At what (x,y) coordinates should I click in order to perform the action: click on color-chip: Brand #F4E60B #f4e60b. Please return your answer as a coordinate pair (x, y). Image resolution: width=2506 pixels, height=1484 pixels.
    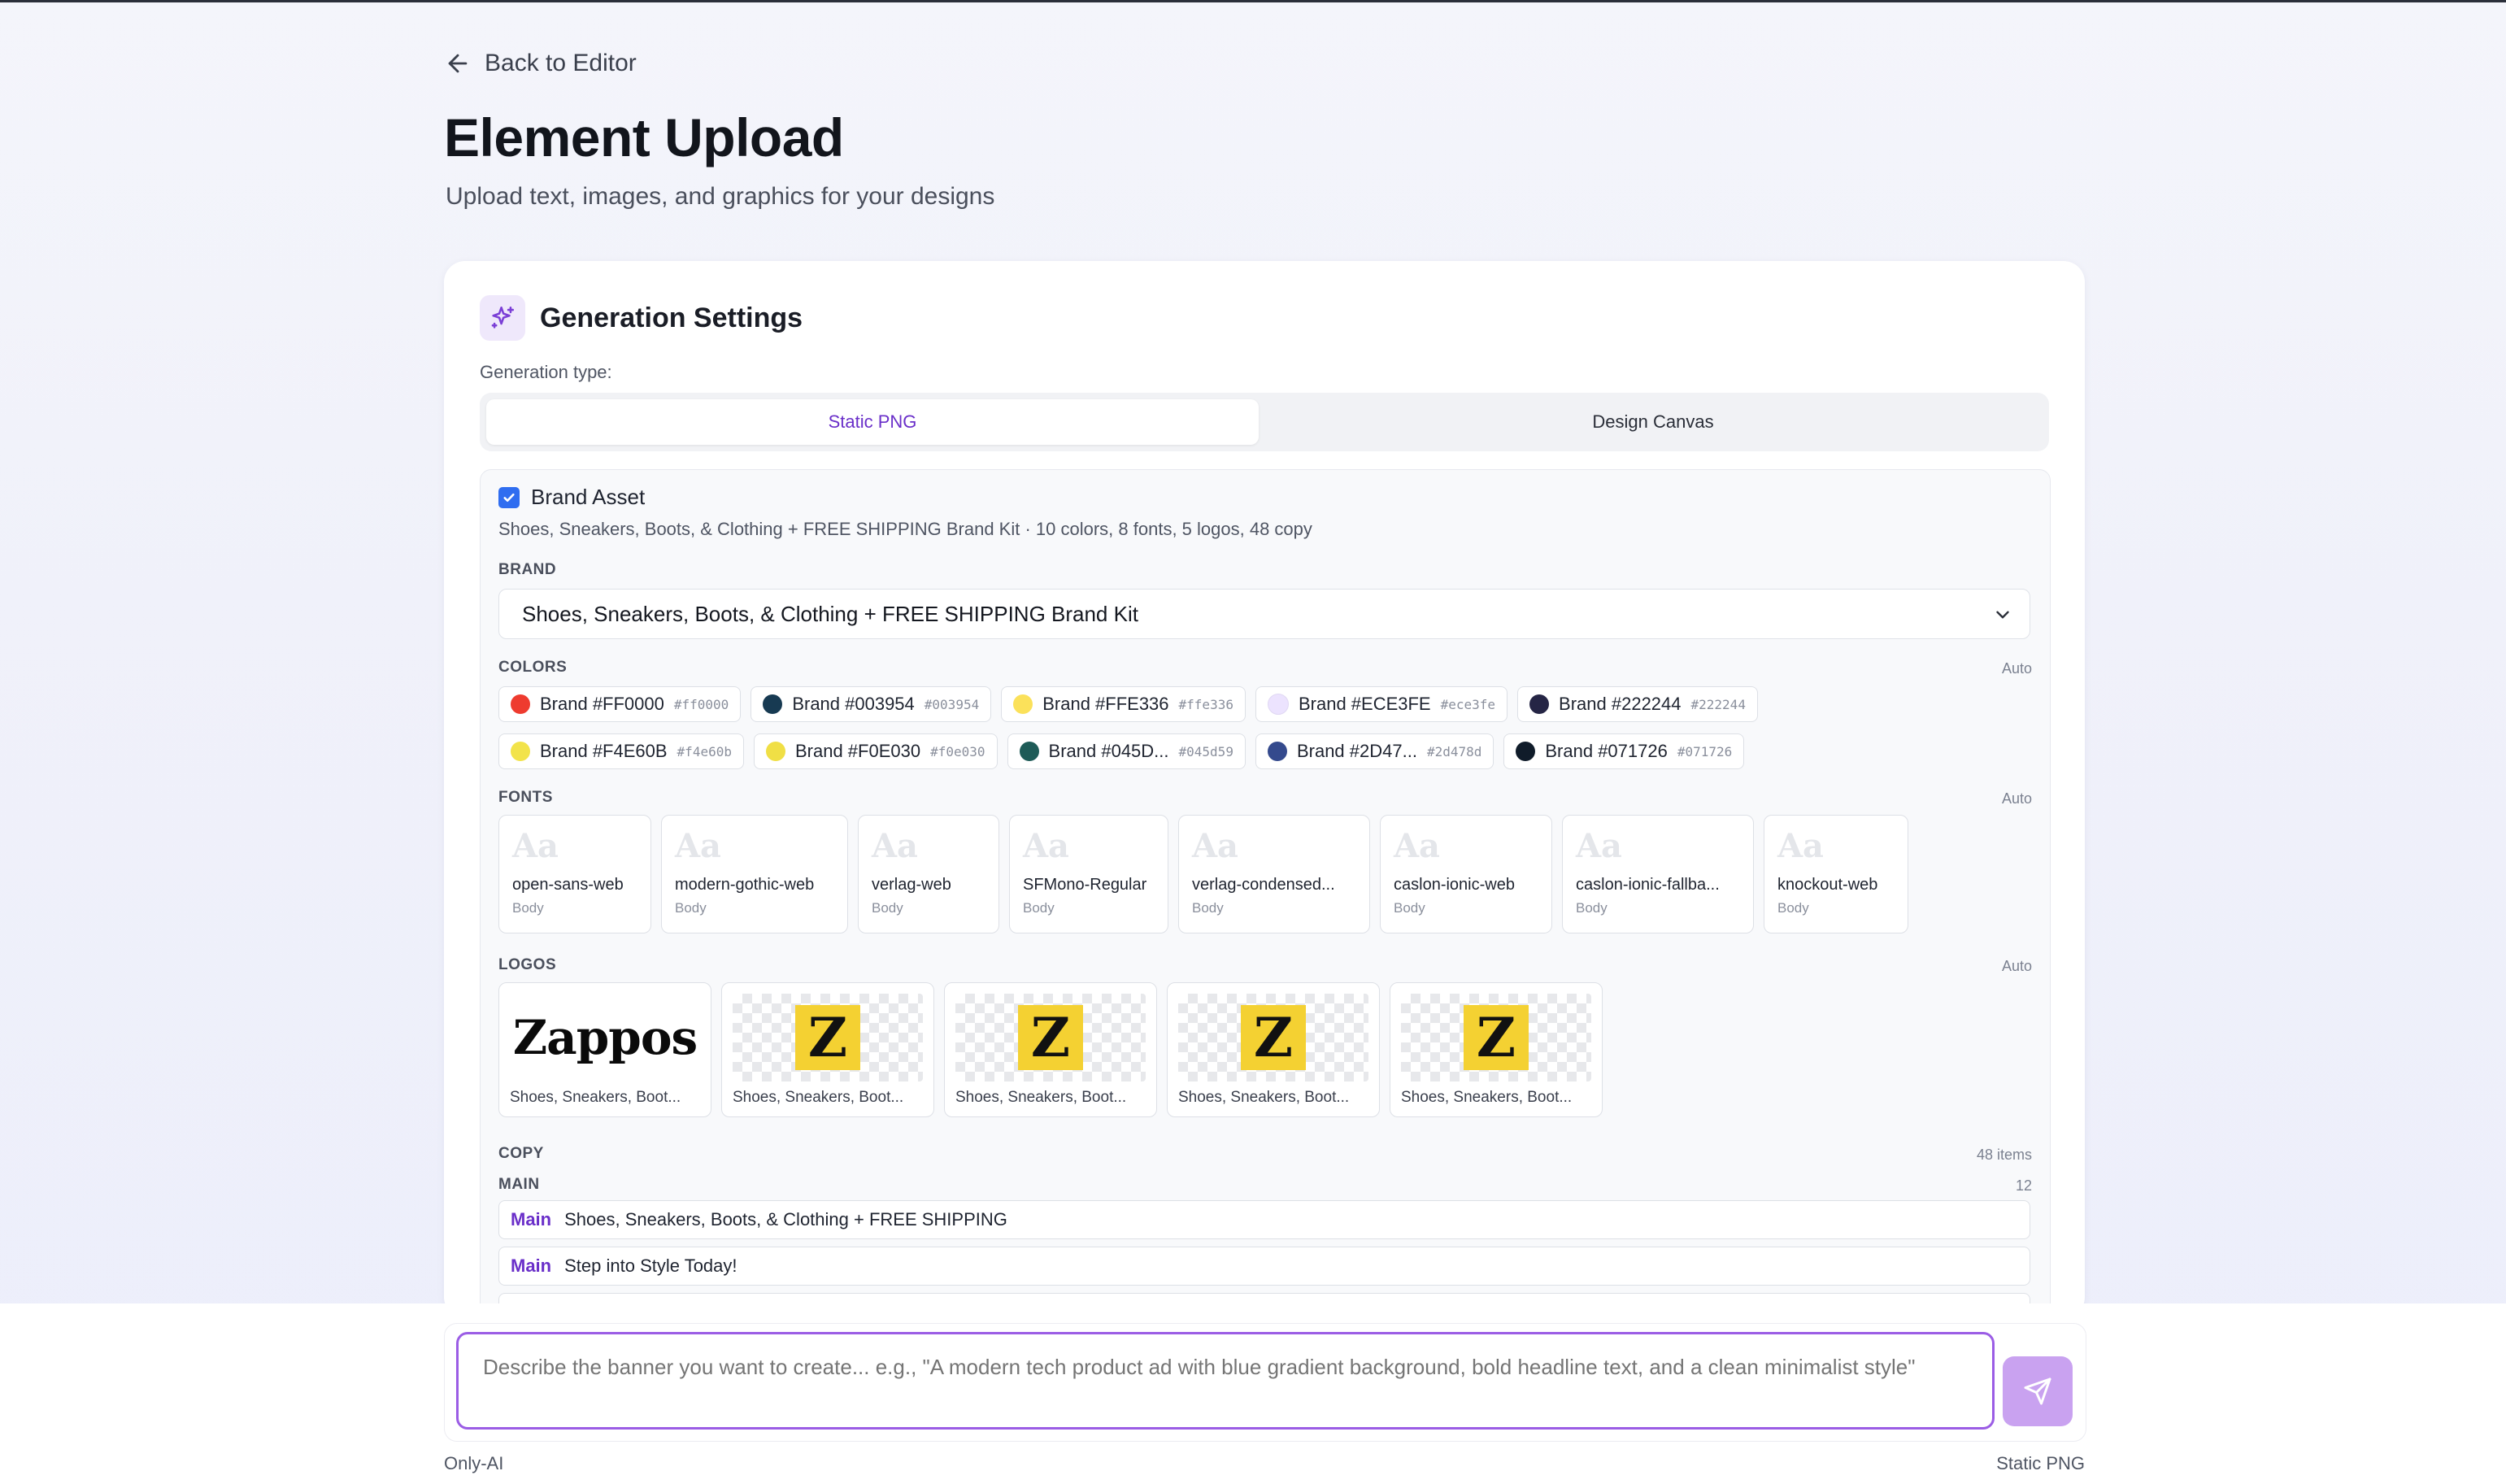
    Looking at the image, I should click on (621, 751).